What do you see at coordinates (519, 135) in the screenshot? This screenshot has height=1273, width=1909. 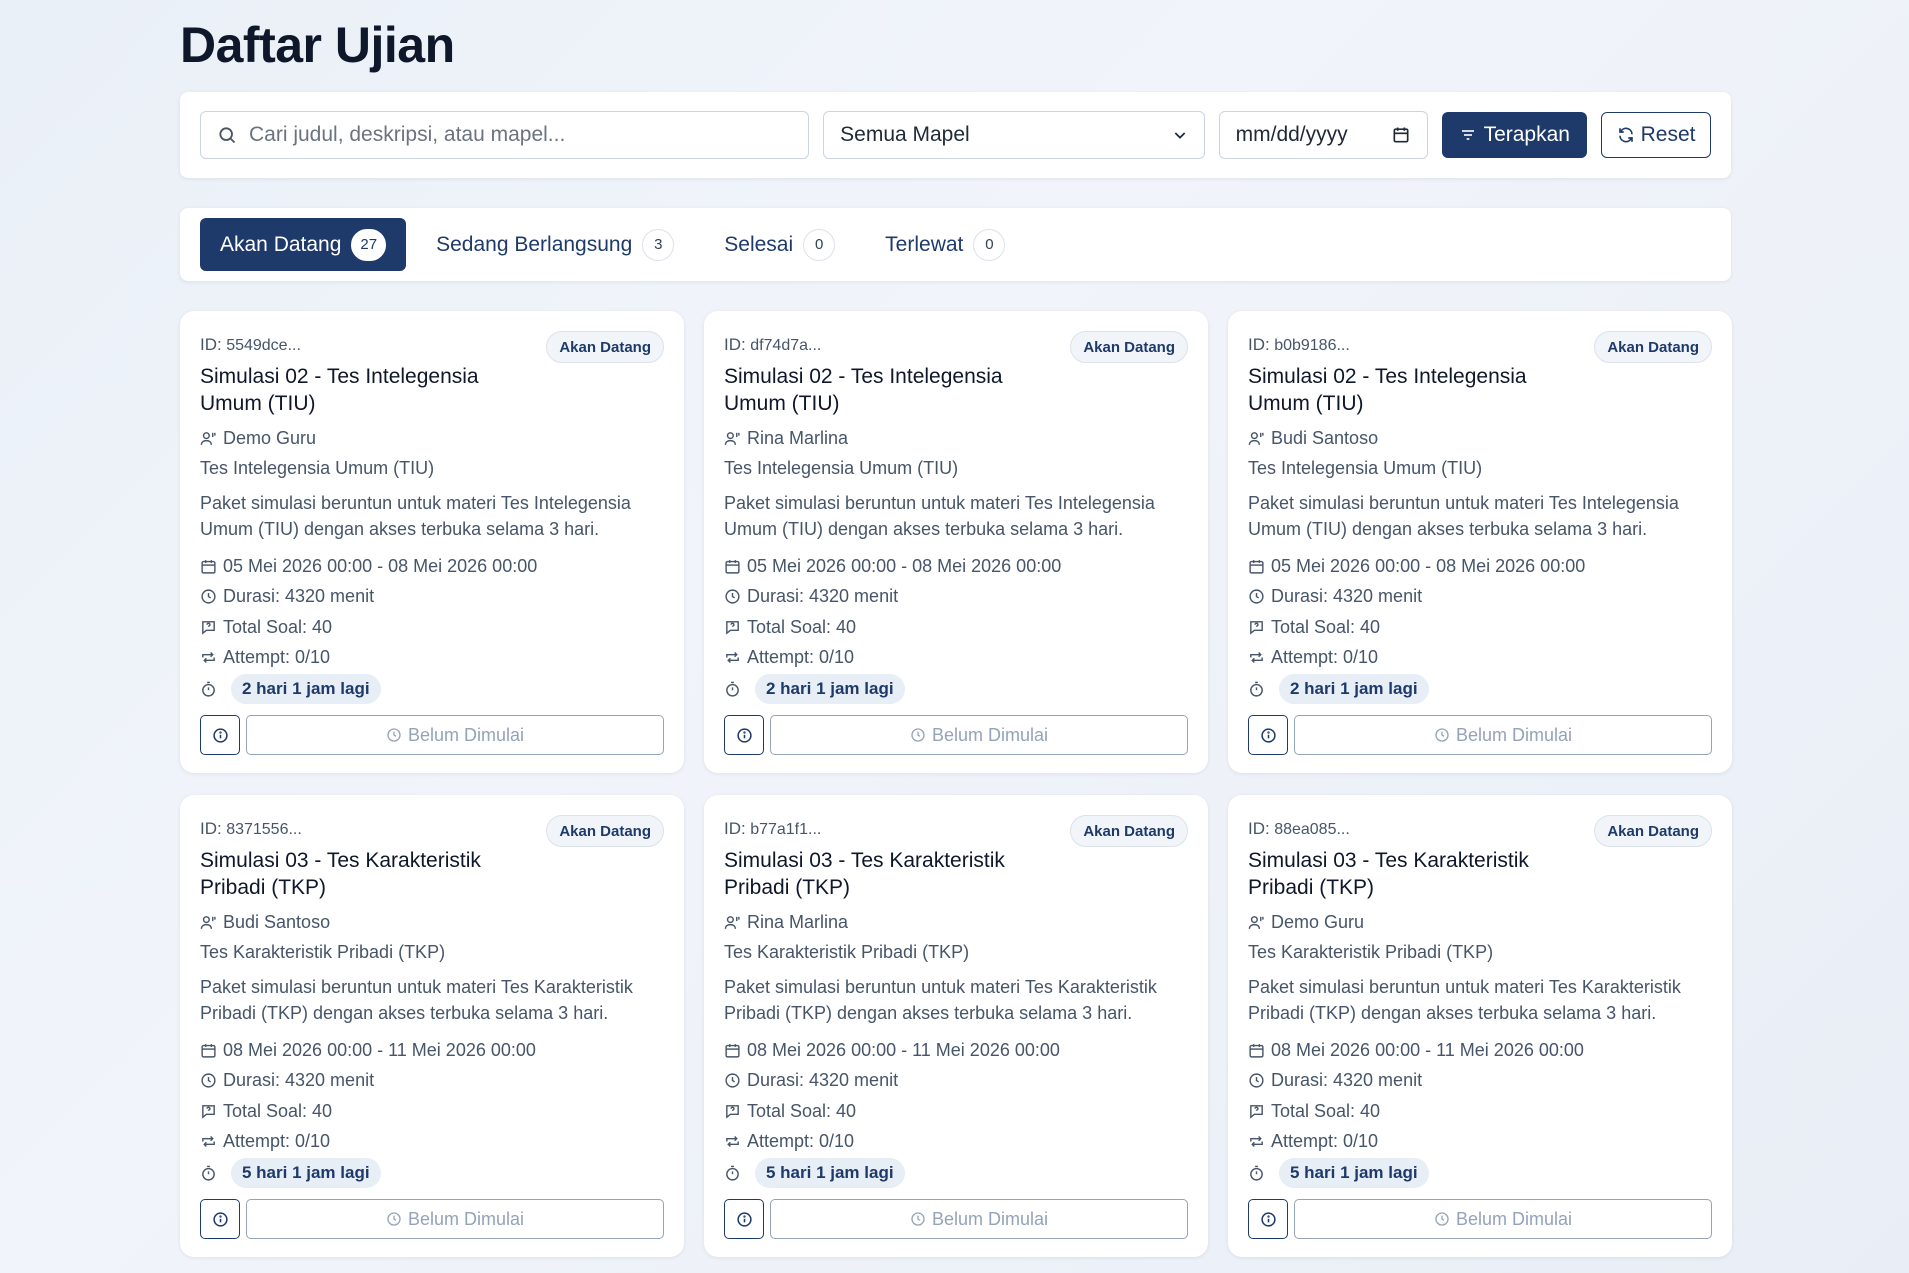 I see `search-input` at bounding box center [519, 135].